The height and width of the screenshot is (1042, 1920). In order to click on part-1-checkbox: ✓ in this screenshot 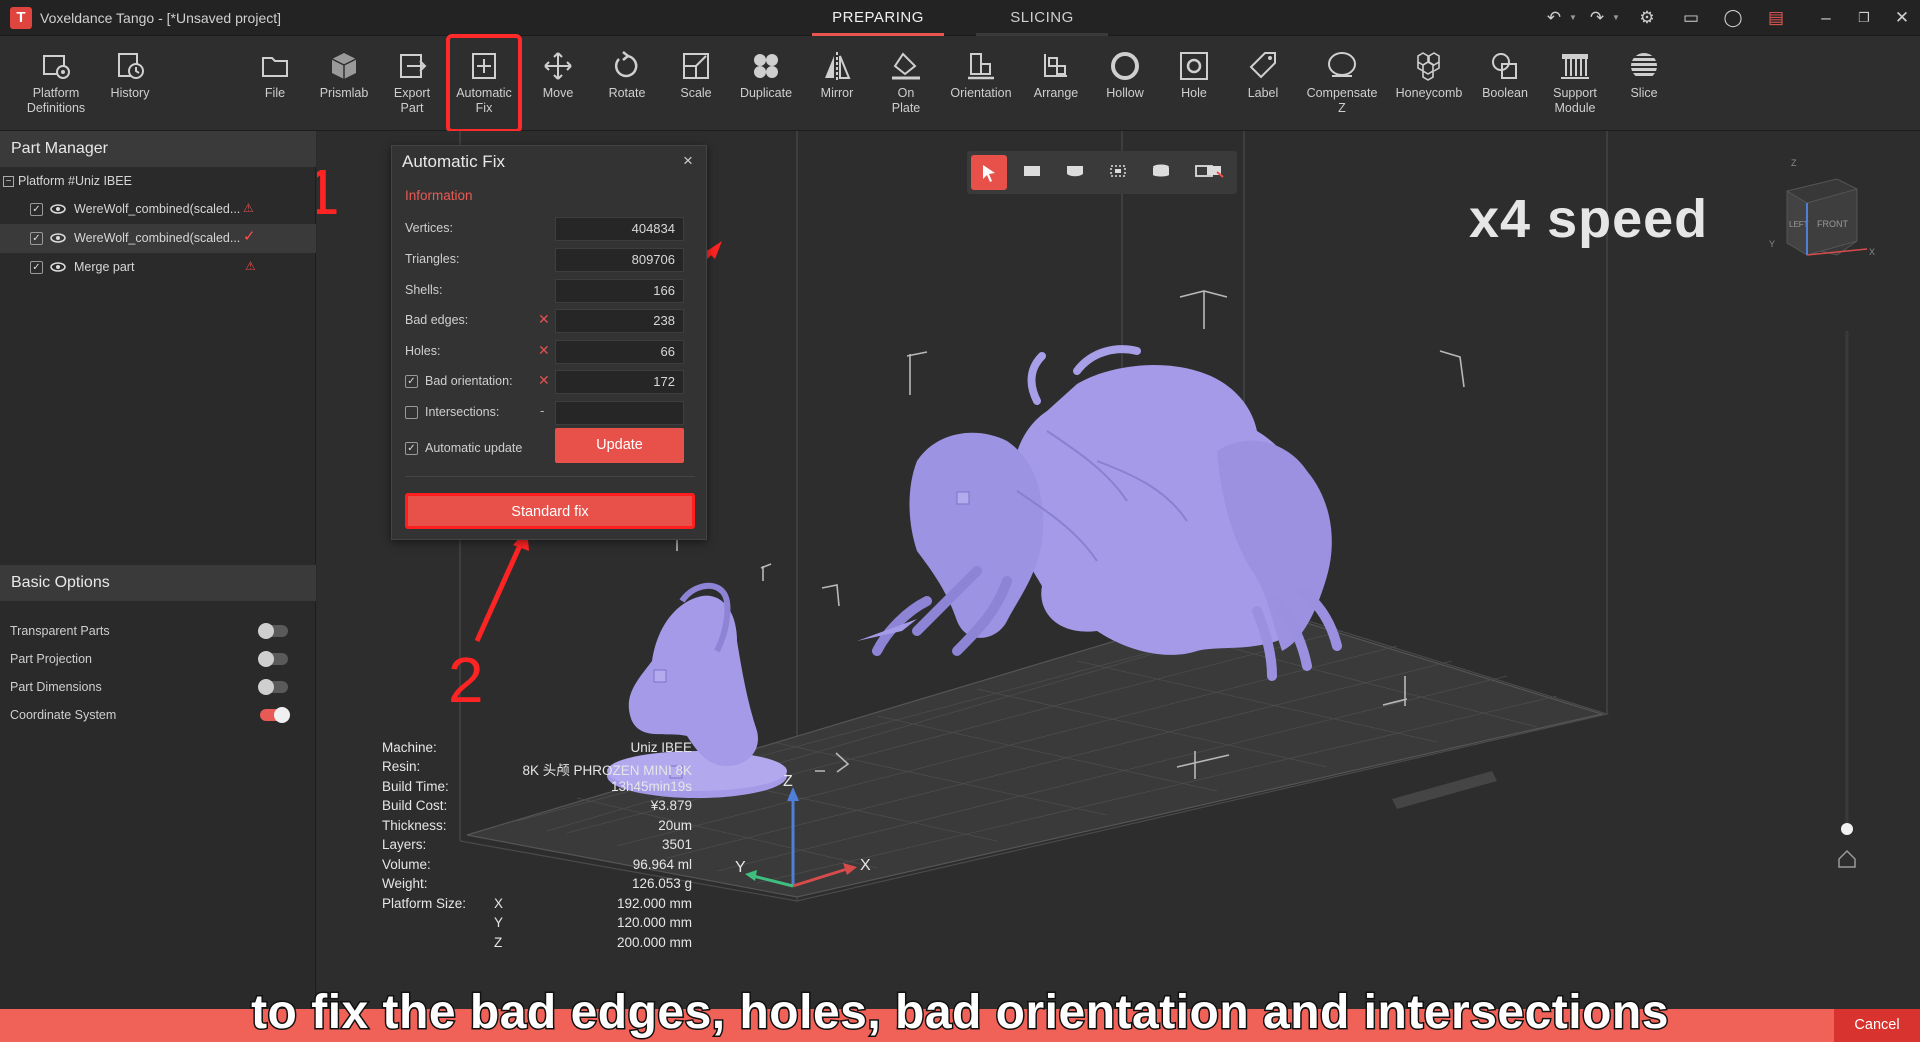, I will do `click(36, 209)`.